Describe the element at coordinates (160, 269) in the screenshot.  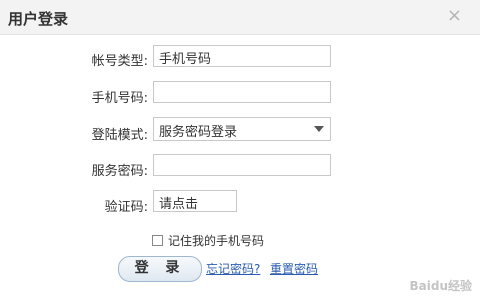
I see `login-button: 登 录` at that location.